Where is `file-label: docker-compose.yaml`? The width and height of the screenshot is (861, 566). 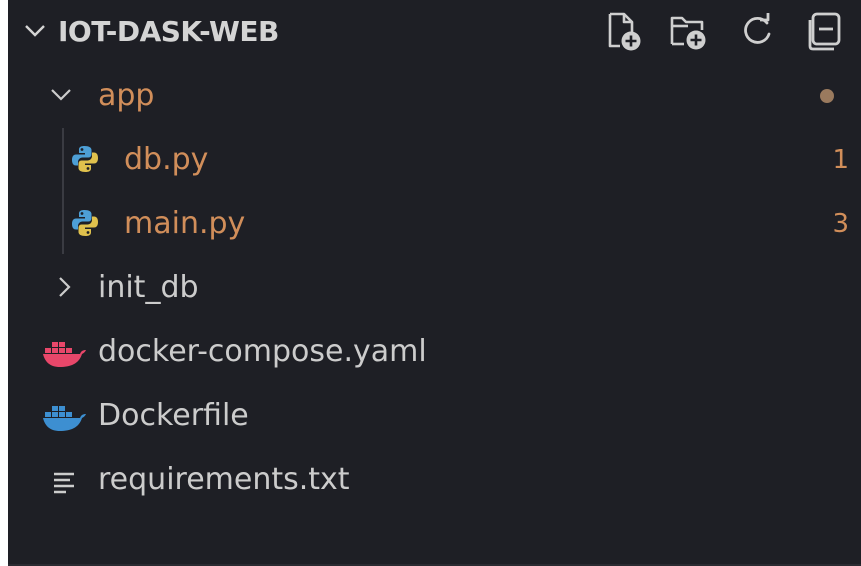
file-label: docker-compose.yaml is located at coordinates (262, 351).